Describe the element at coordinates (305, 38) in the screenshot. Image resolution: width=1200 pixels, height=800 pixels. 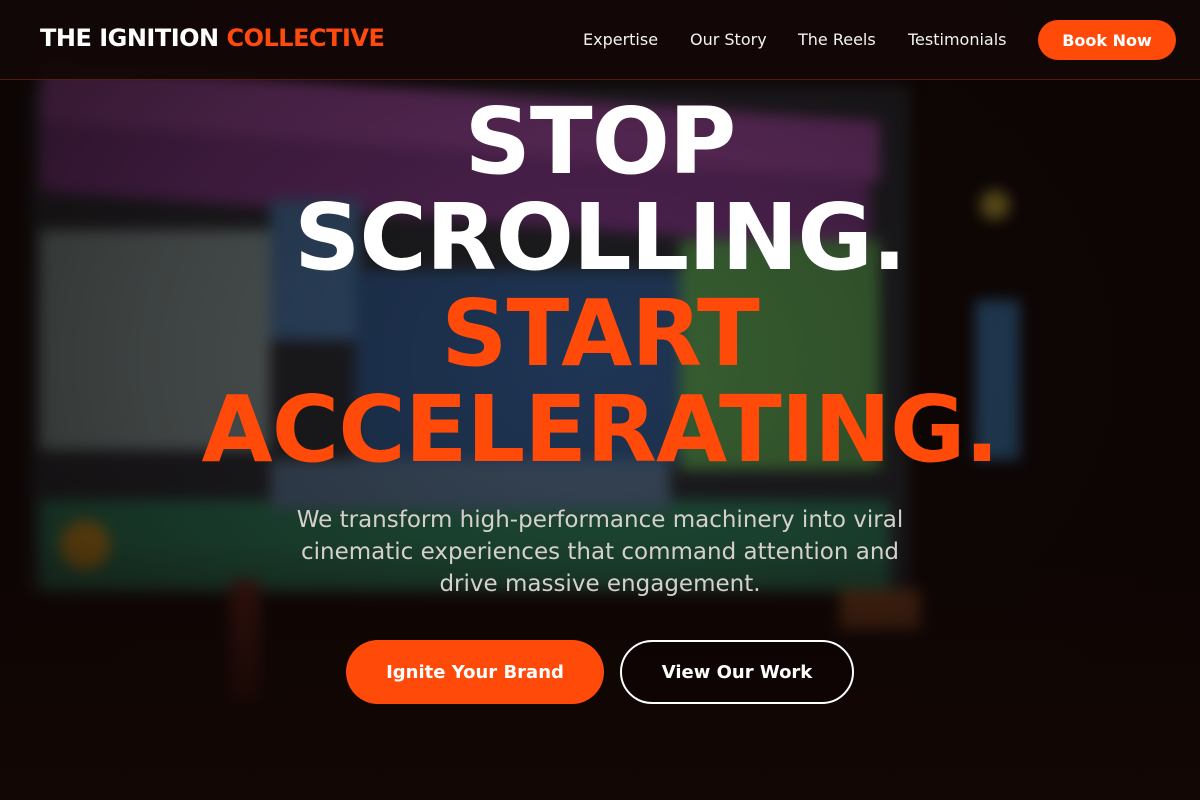
I see `brand-name-accent: COLLECTIVE` at that location.